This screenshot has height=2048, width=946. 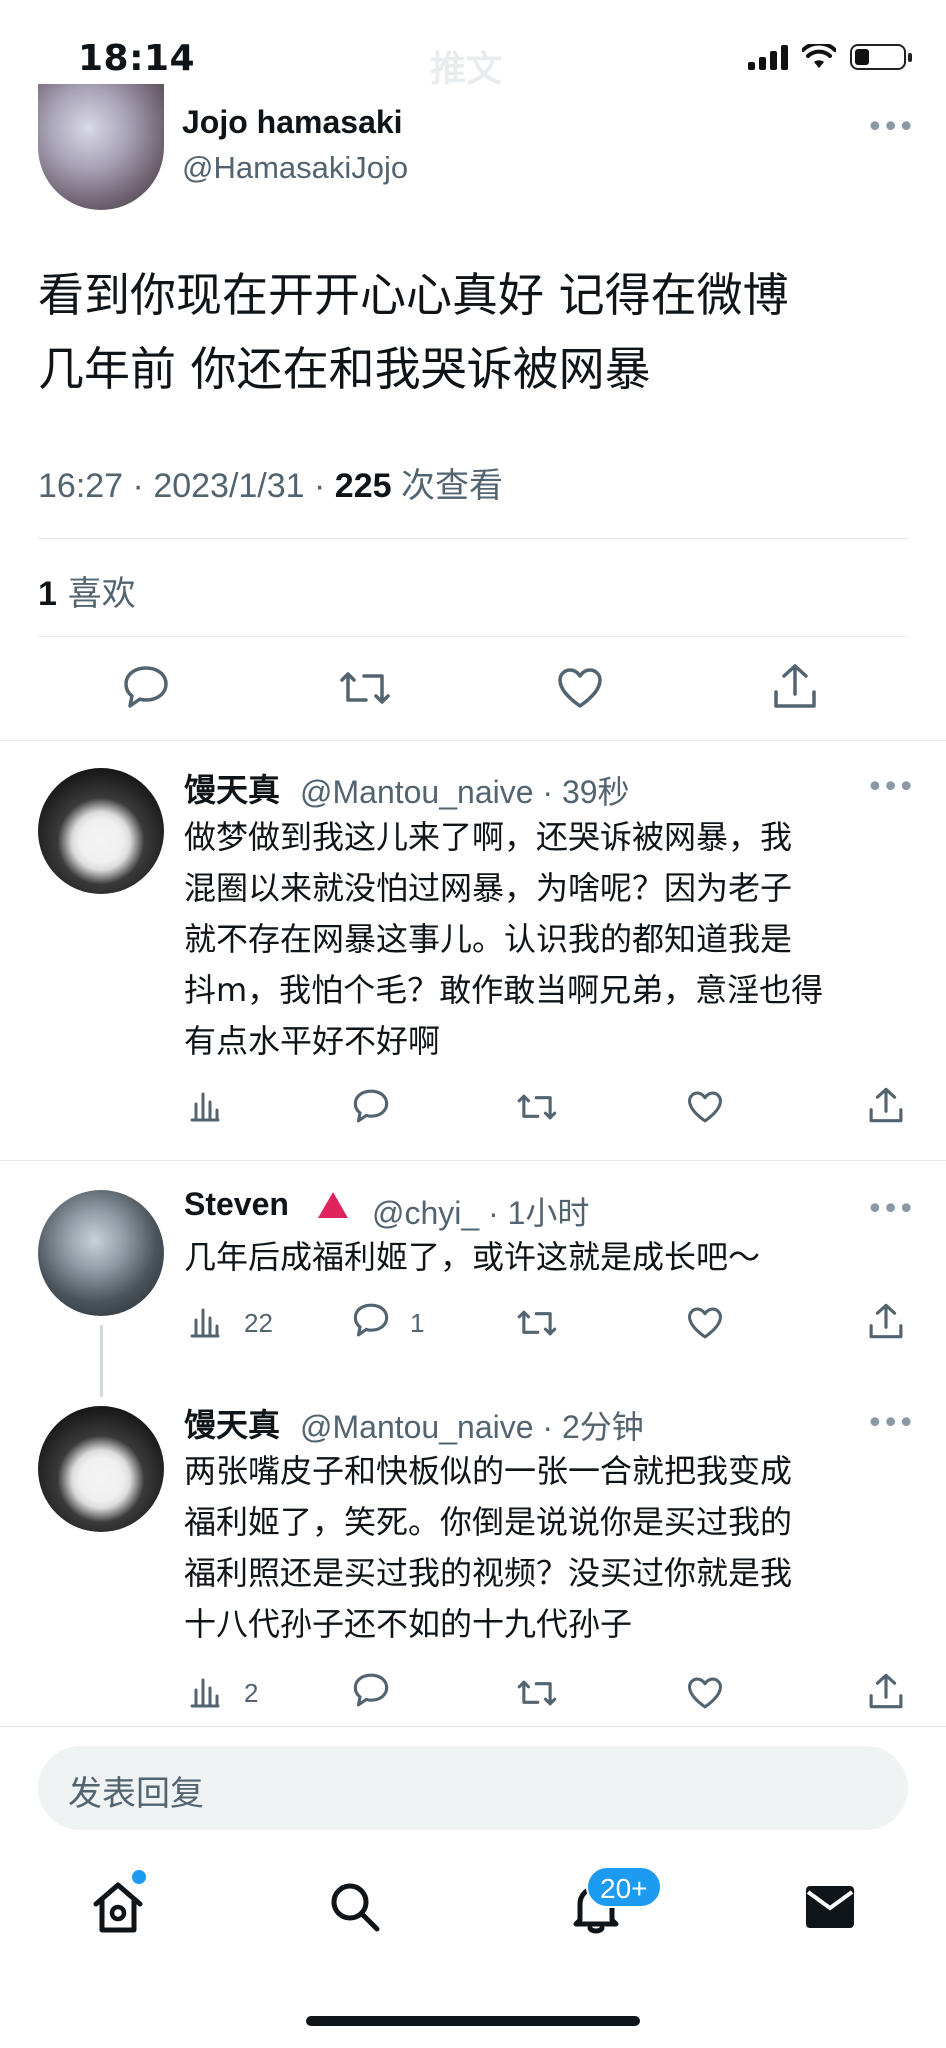 What do you see at coordinates (473, 332) in the screenshot?
I see `tweet-text: 看到你现在开开心心真好 记得在微博 几年前 你还在和我哭诉被网暴` at bounding box center [473, 332].